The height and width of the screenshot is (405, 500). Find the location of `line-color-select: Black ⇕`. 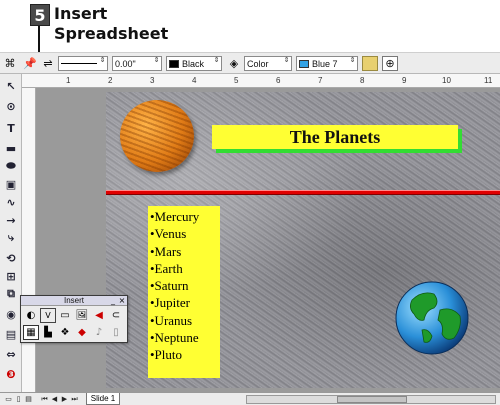

line-color-select: Black ⇕ is located at coordinates (194, 63).